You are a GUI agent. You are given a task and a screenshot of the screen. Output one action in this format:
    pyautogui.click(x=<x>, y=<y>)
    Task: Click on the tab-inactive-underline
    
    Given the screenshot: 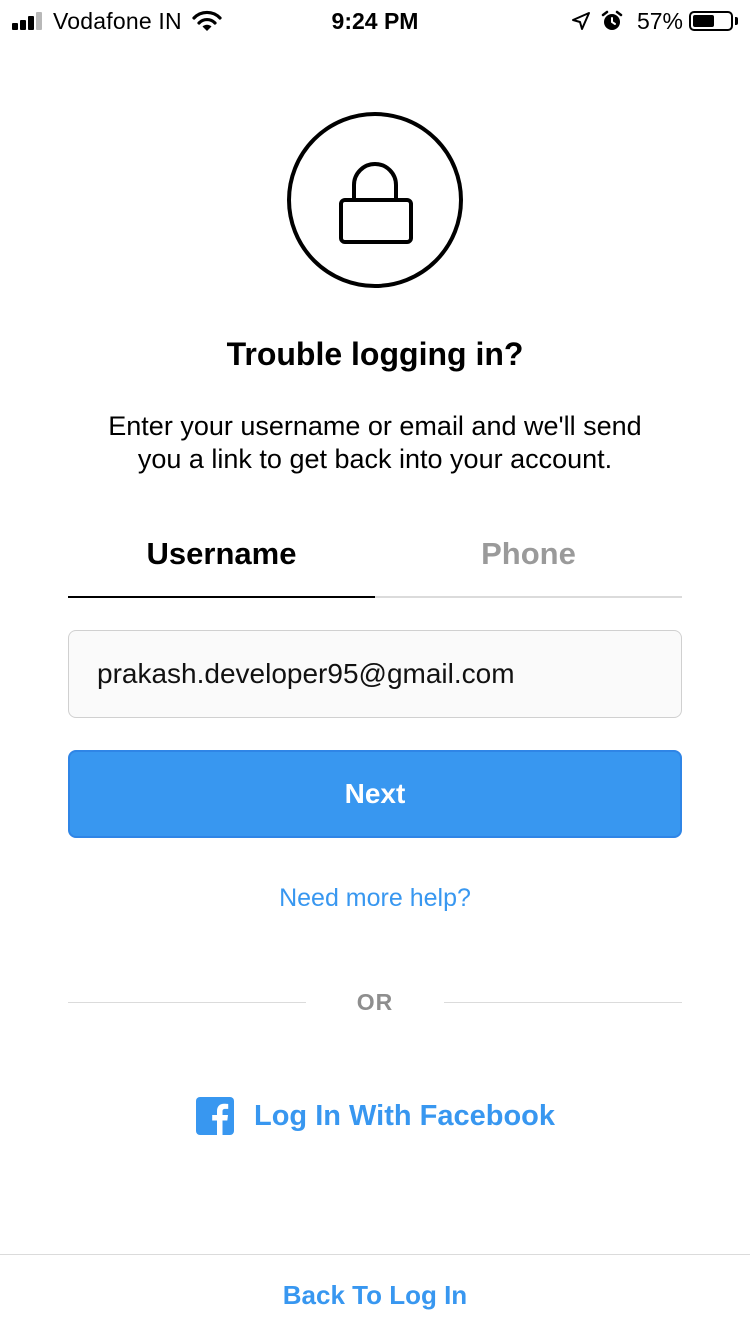 What is the action you would take?
    pyautogui.click(x=528, y=597)
    